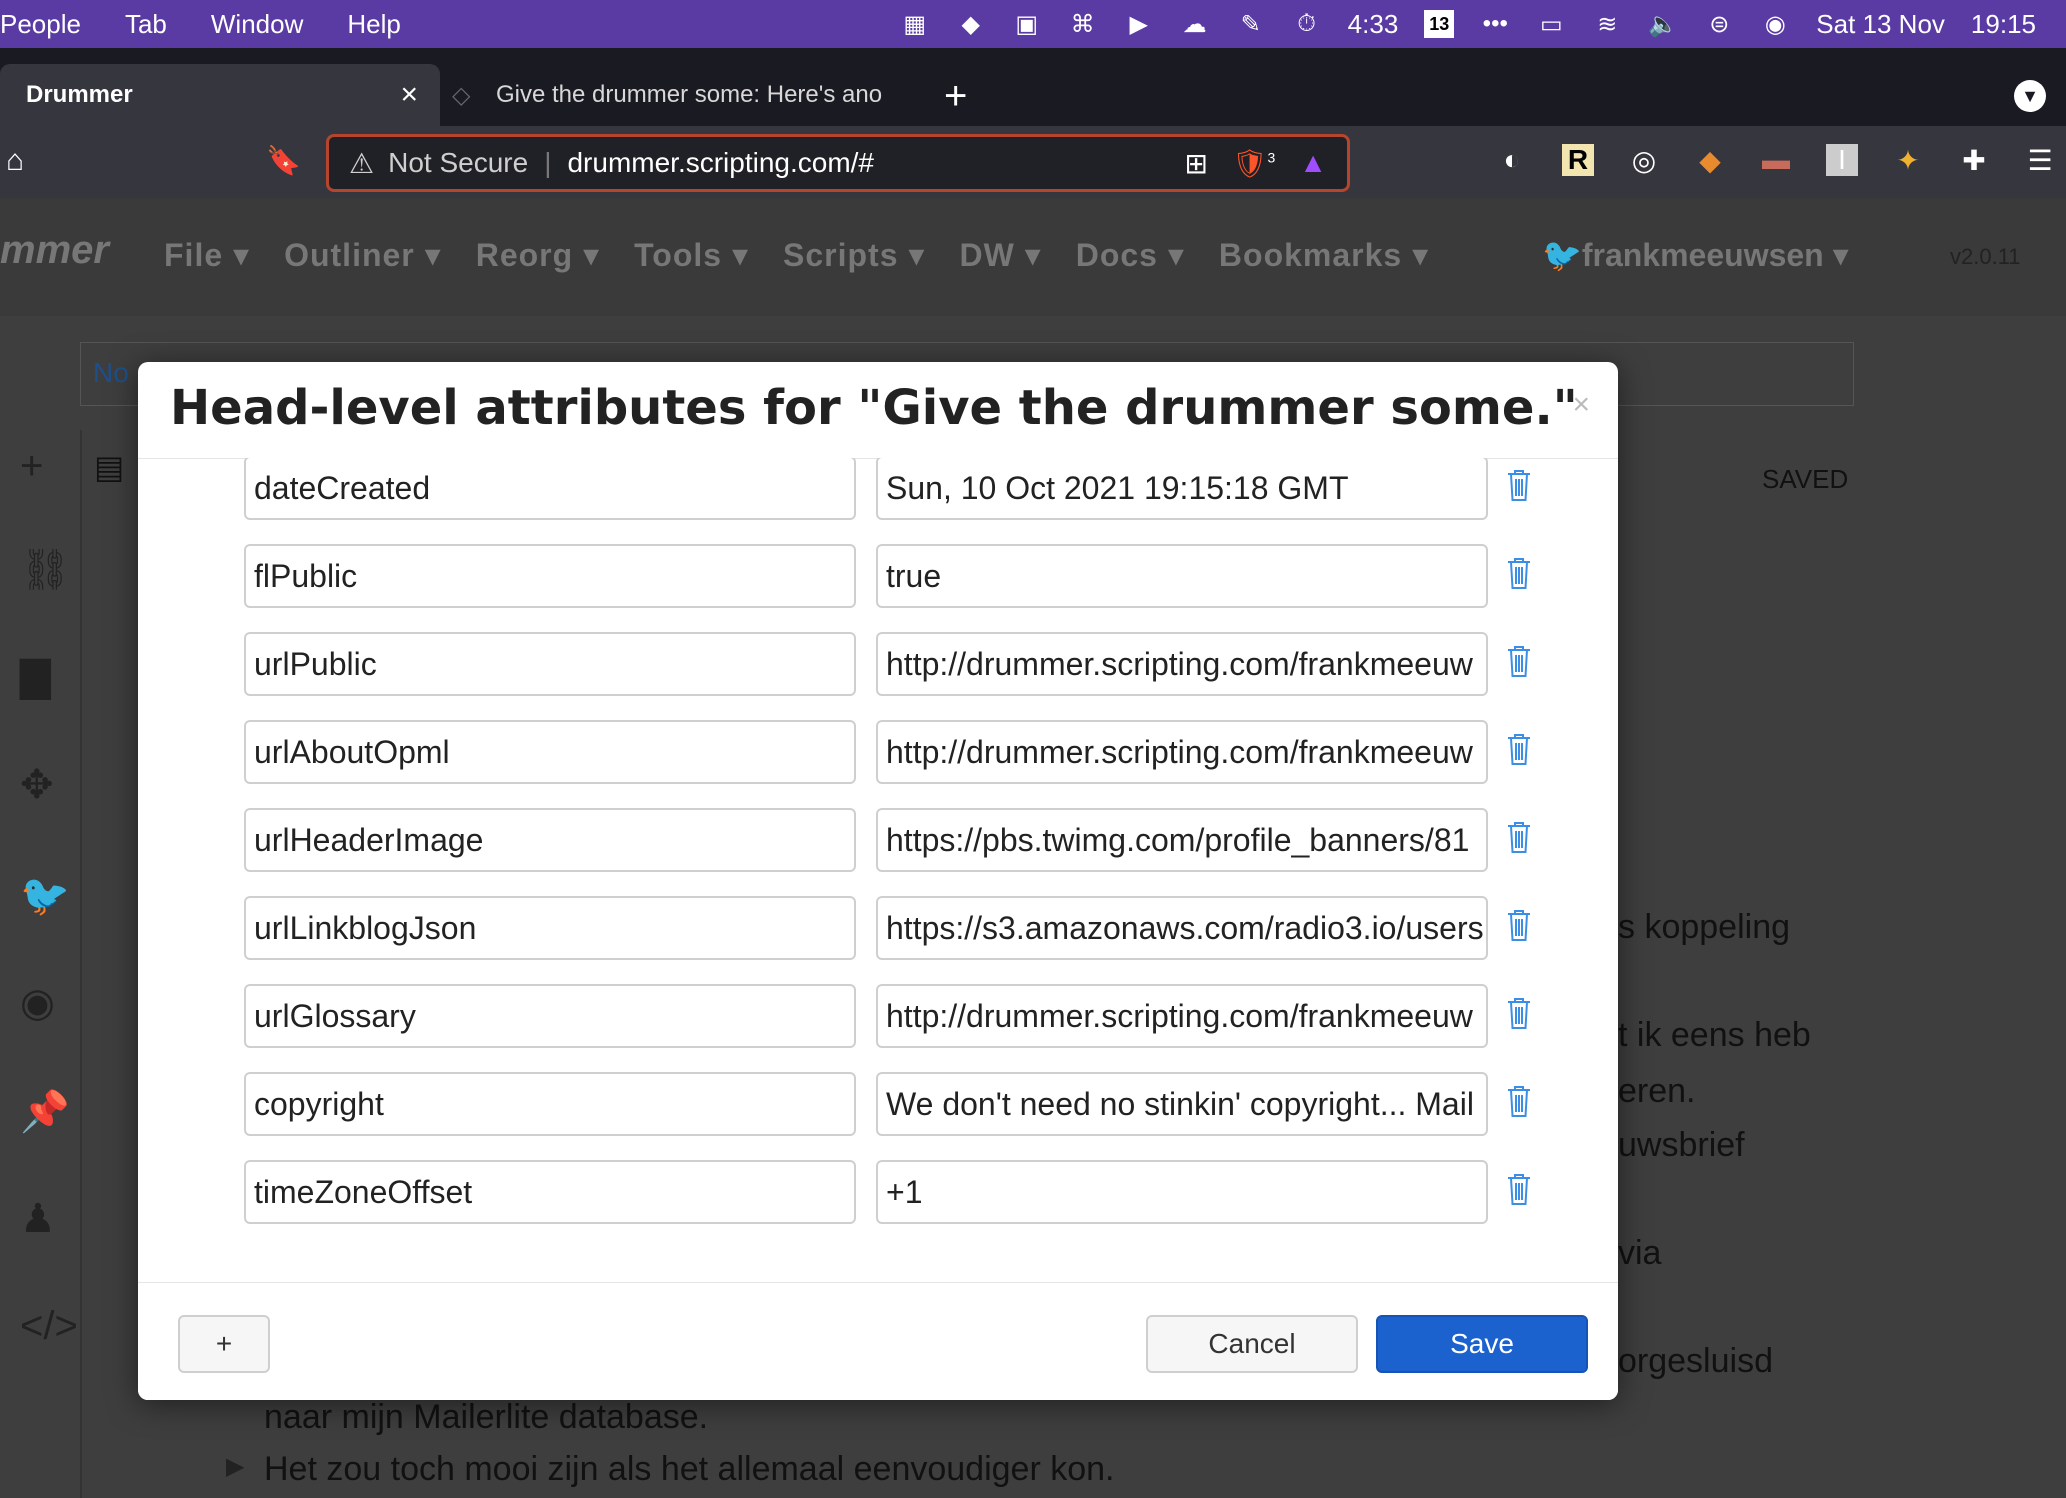  Describe the element at coordinates (1324, 255) in the screenshot. I see `app-menu-bookmarks: Bookmarks ▾` at that location.